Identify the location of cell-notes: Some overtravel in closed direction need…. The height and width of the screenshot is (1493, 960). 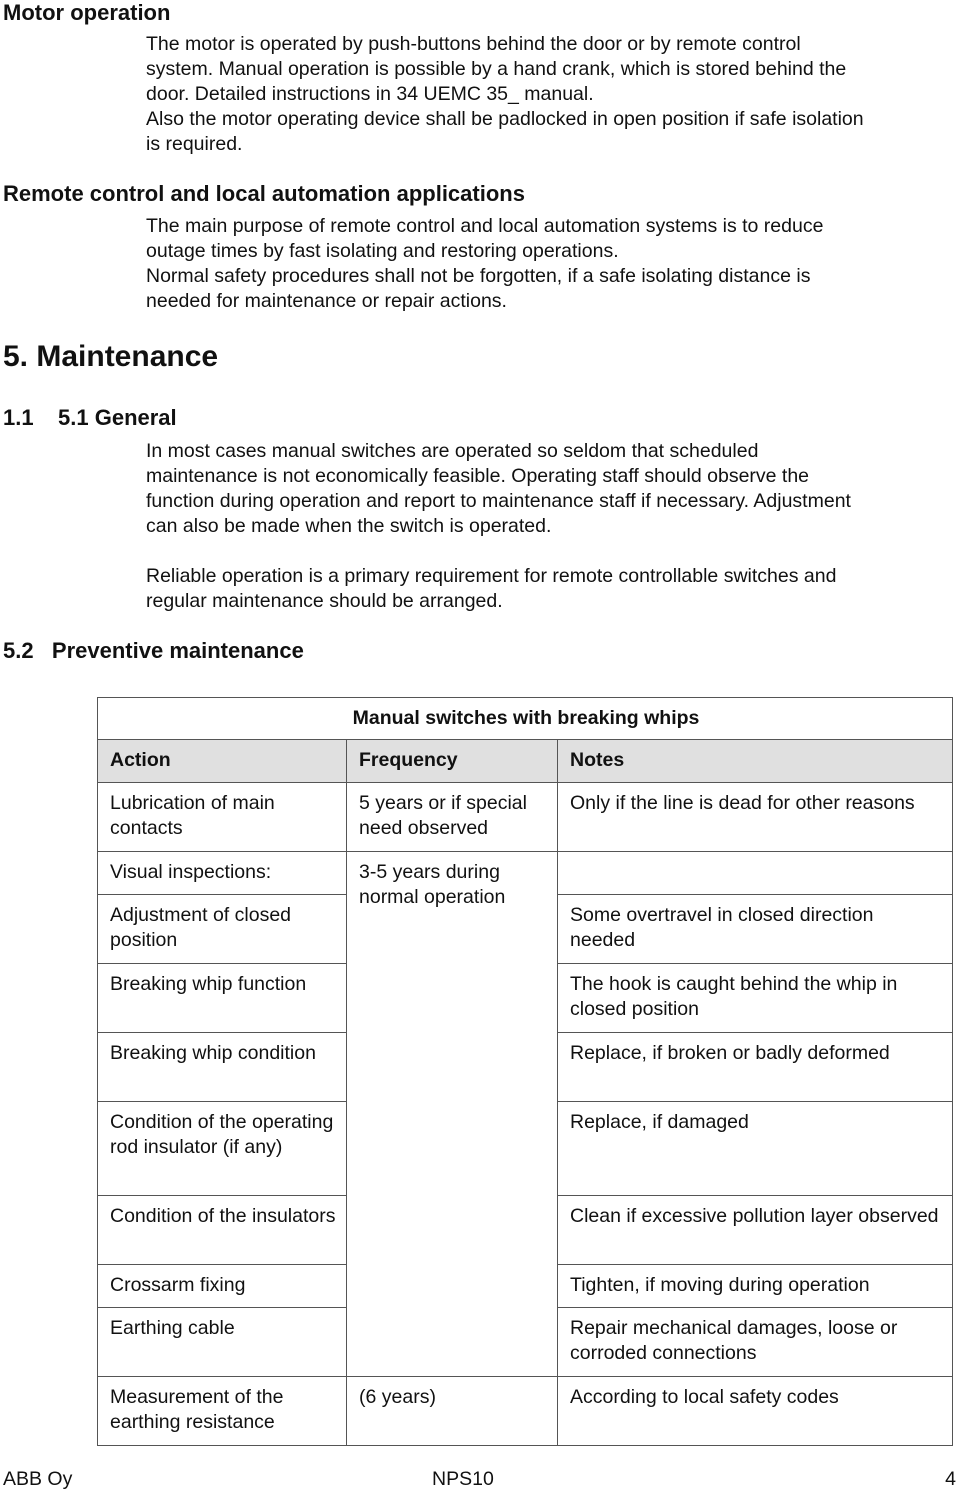
(755, 929).